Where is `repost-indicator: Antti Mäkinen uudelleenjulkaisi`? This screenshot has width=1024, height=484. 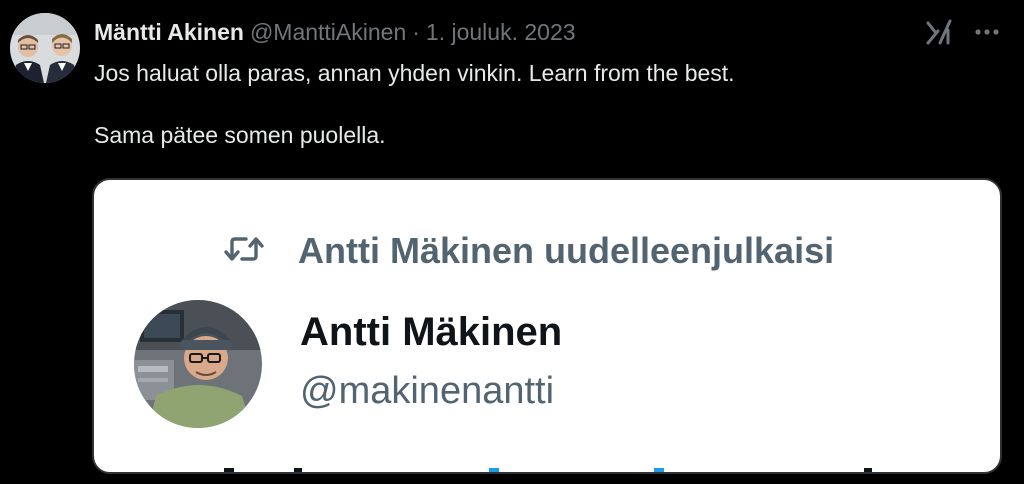
repost-indicator: Antti Mäkinen uudelleenjulkaisi is located at coordinates (529, 251).